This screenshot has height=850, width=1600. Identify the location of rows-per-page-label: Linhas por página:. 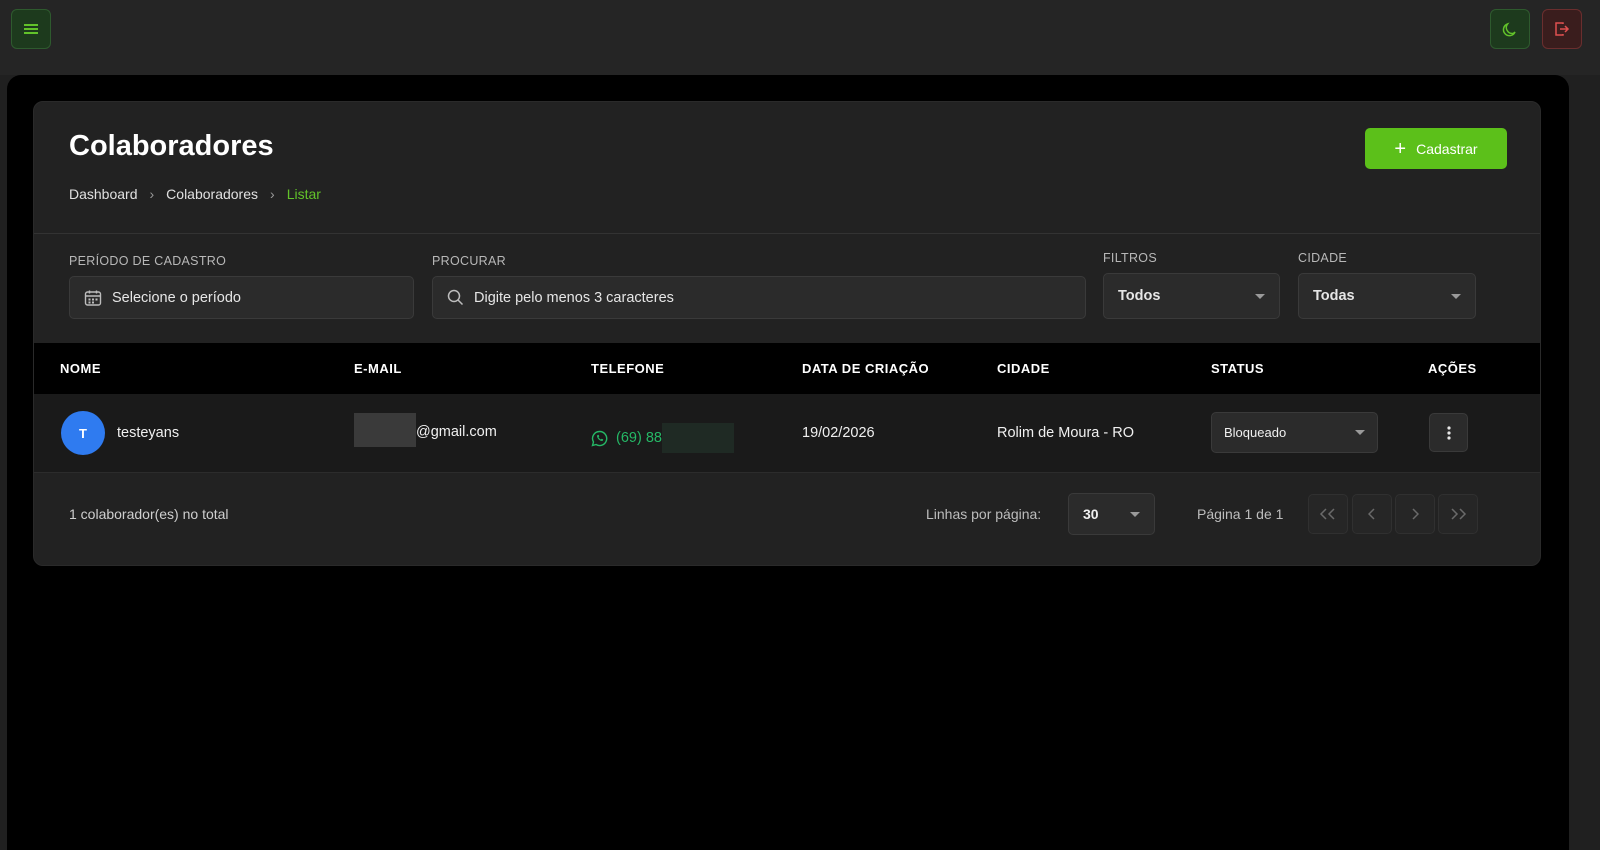
(984, 514).